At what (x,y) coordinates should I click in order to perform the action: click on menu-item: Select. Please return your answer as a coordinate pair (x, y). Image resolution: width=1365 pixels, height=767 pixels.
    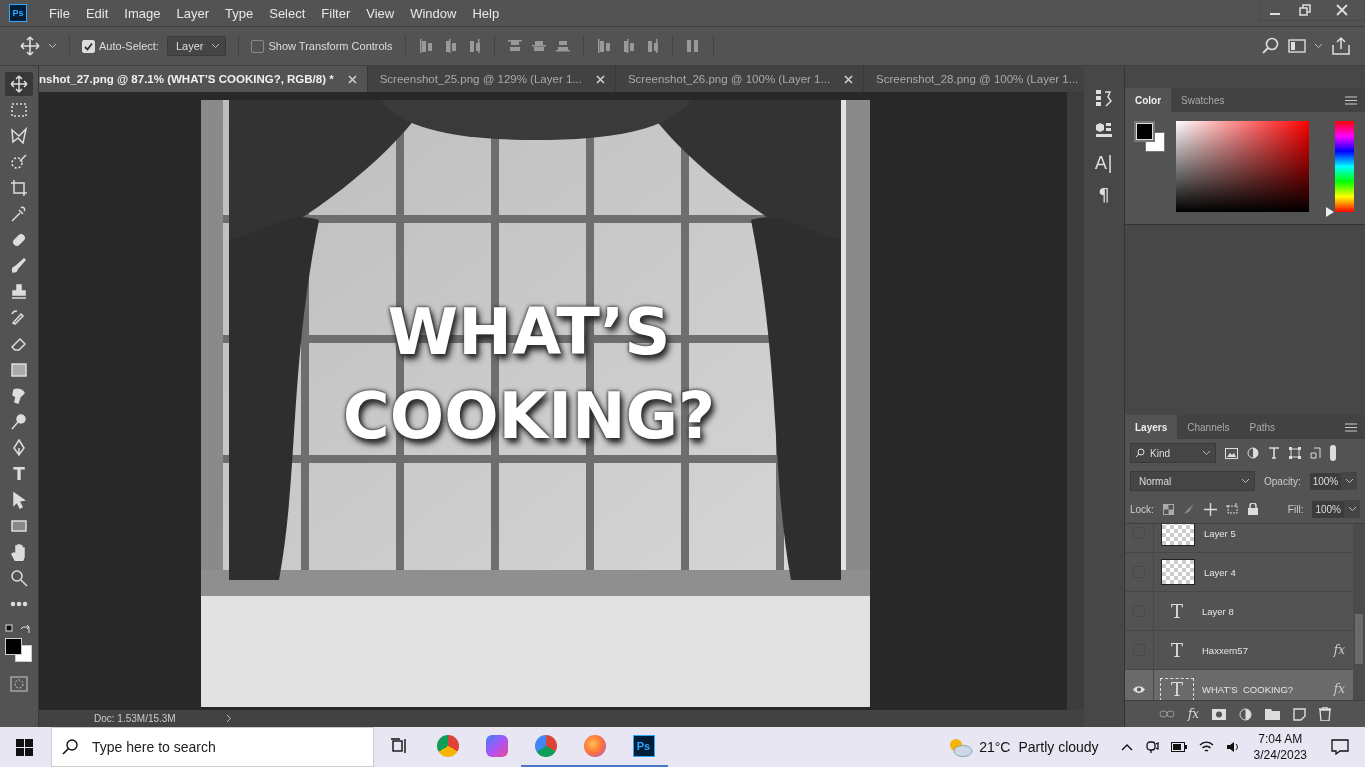
    Looking at the image, I should click on (287, 13).